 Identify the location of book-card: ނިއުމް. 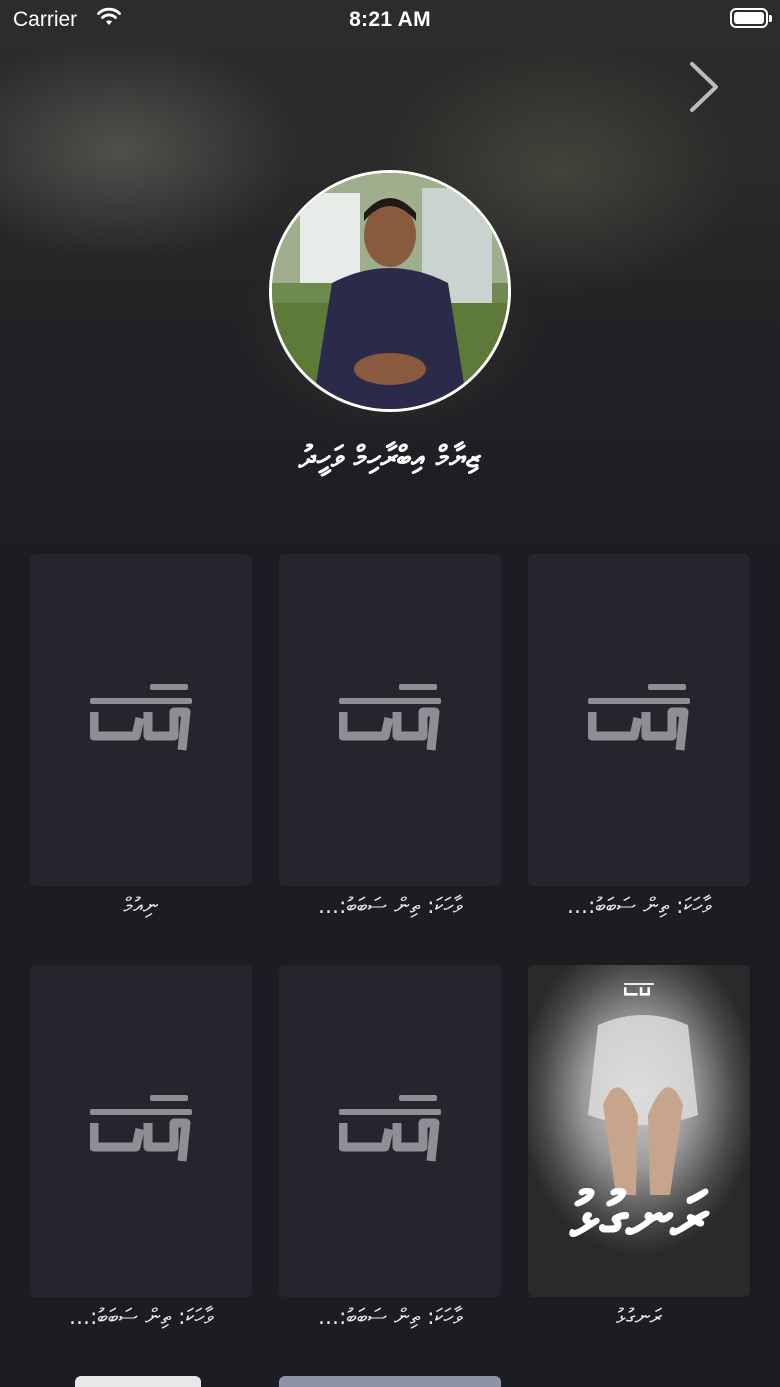
(141, 736).